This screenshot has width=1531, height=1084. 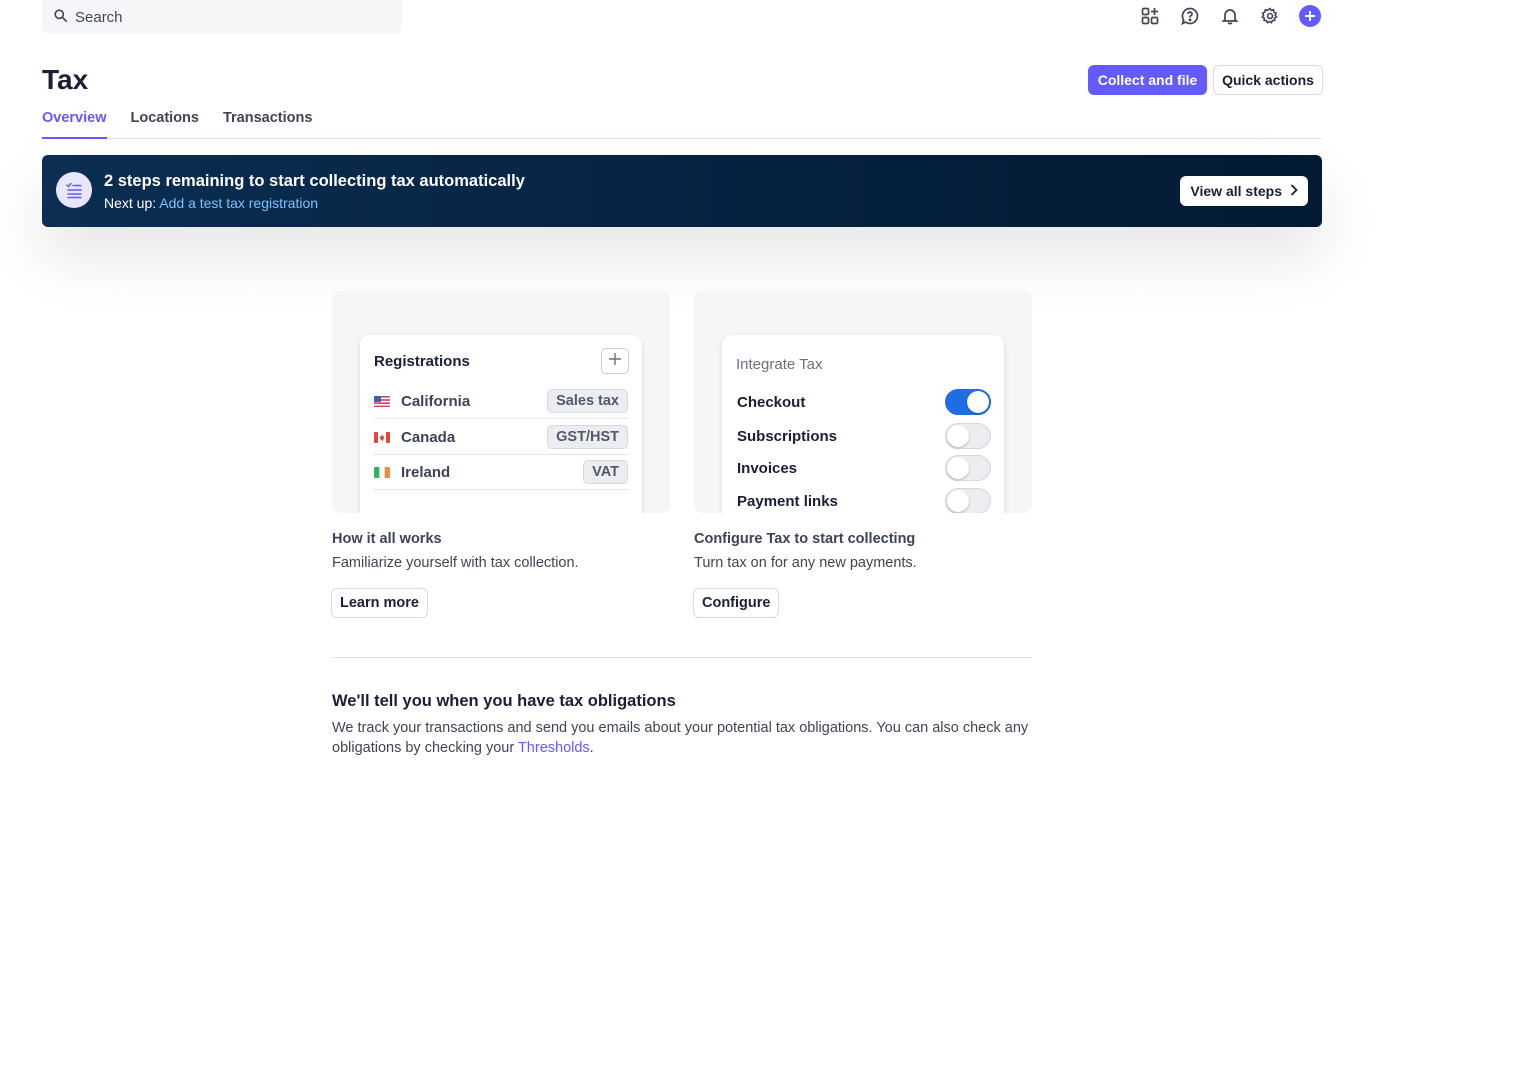 I want to click on view-all-steps-button: View all steps, so click(x=1244, y=191).